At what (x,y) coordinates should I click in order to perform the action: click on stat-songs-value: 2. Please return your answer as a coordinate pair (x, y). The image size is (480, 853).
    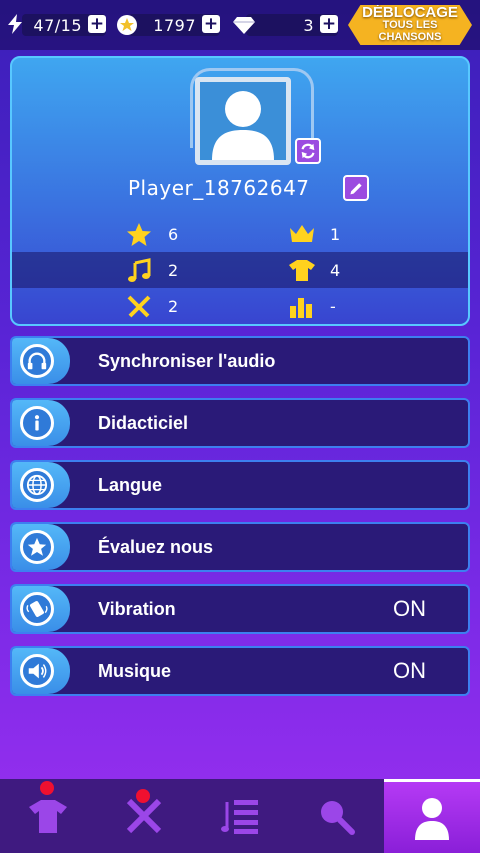
    Looking at the image, I should click on (173, 270).